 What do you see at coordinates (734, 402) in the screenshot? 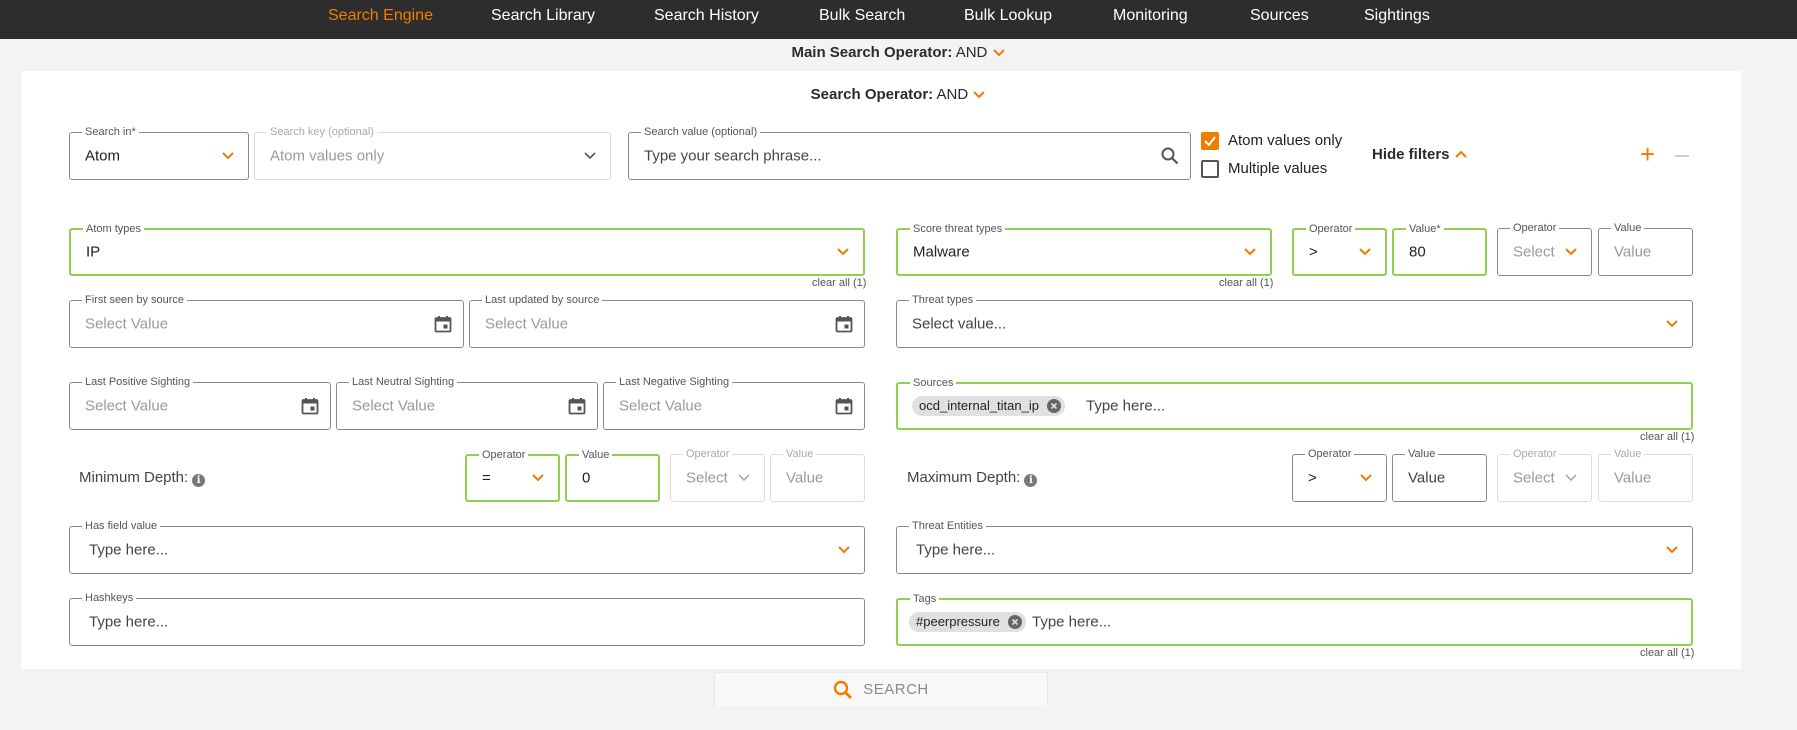
I see `last-negative-sighting-date: Last Negative Sighting Select Value` at bounding box center [734, 402].